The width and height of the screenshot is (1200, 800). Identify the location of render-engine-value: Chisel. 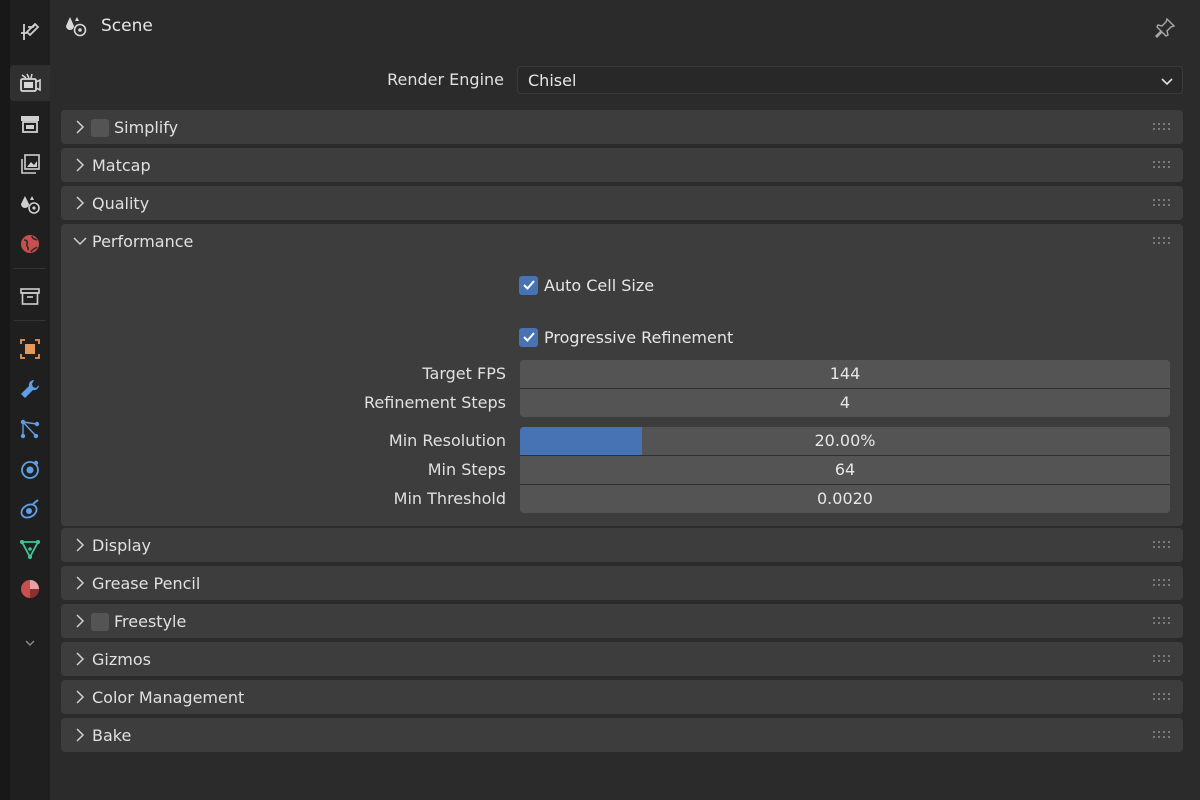
(552, 80).